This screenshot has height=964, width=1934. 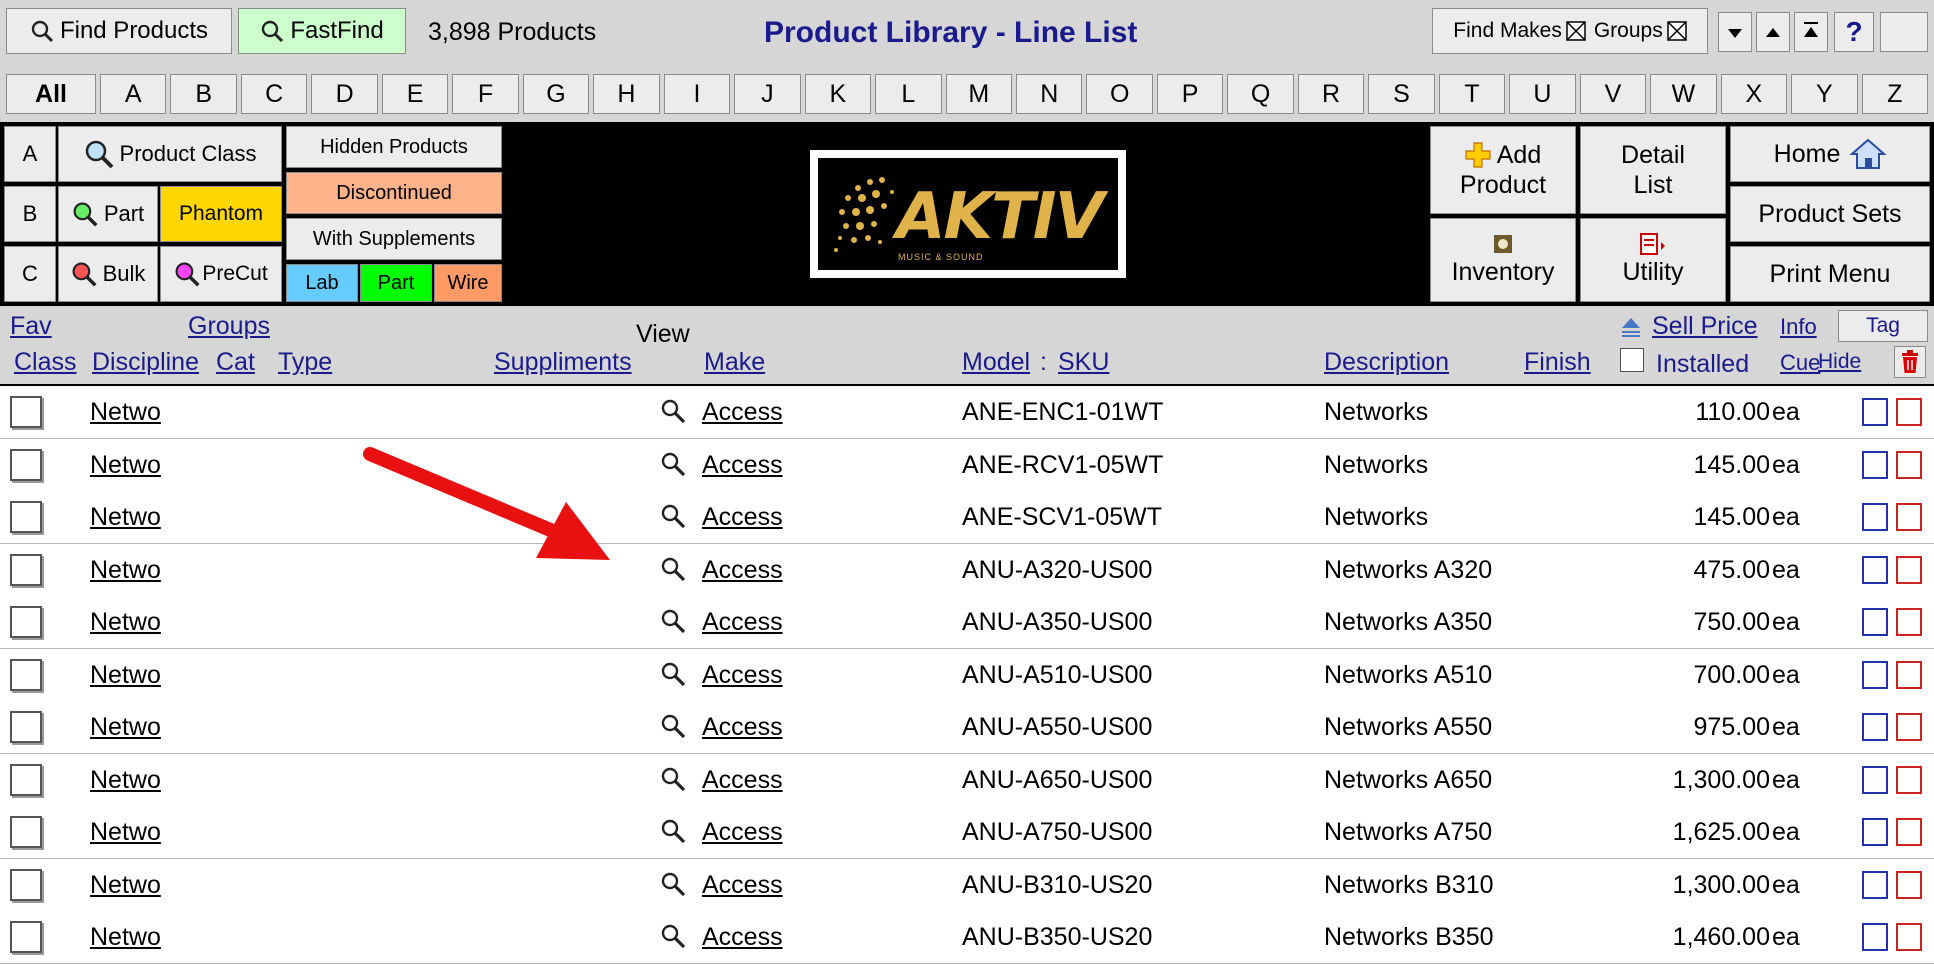 I want to click on add-product-button: Add Product, so click(x=1503, y=170).